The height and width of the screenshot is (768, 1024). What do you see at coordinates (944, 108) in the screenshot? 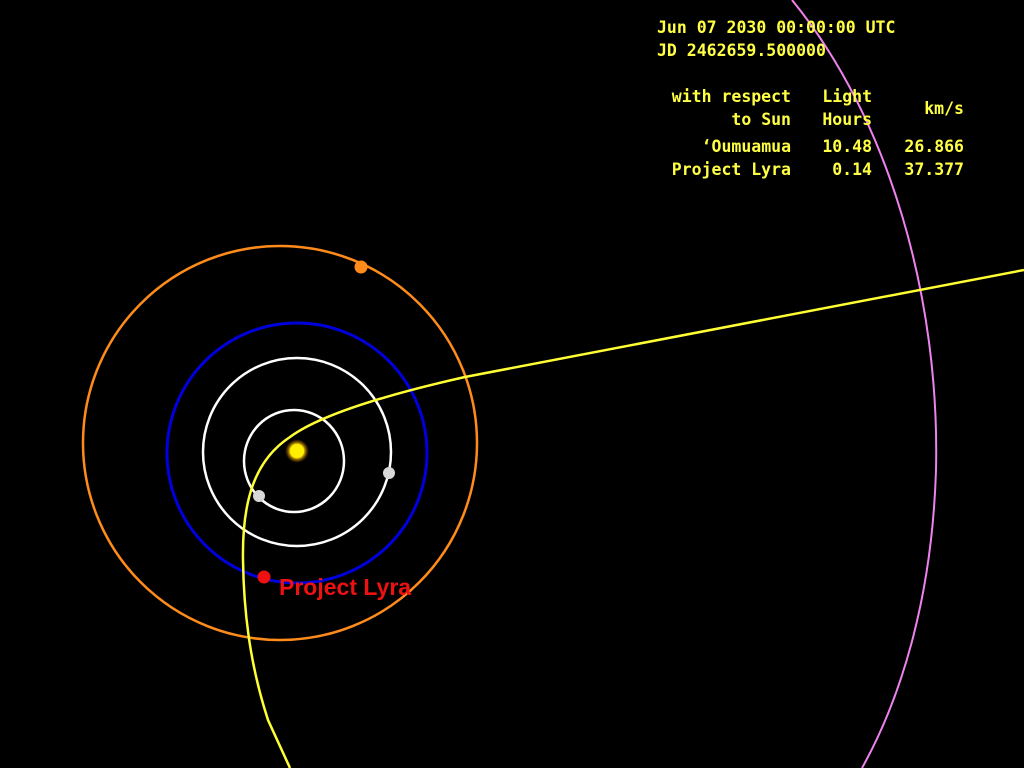
I see `header-kms: km/s` at bounding box center [944, 108].